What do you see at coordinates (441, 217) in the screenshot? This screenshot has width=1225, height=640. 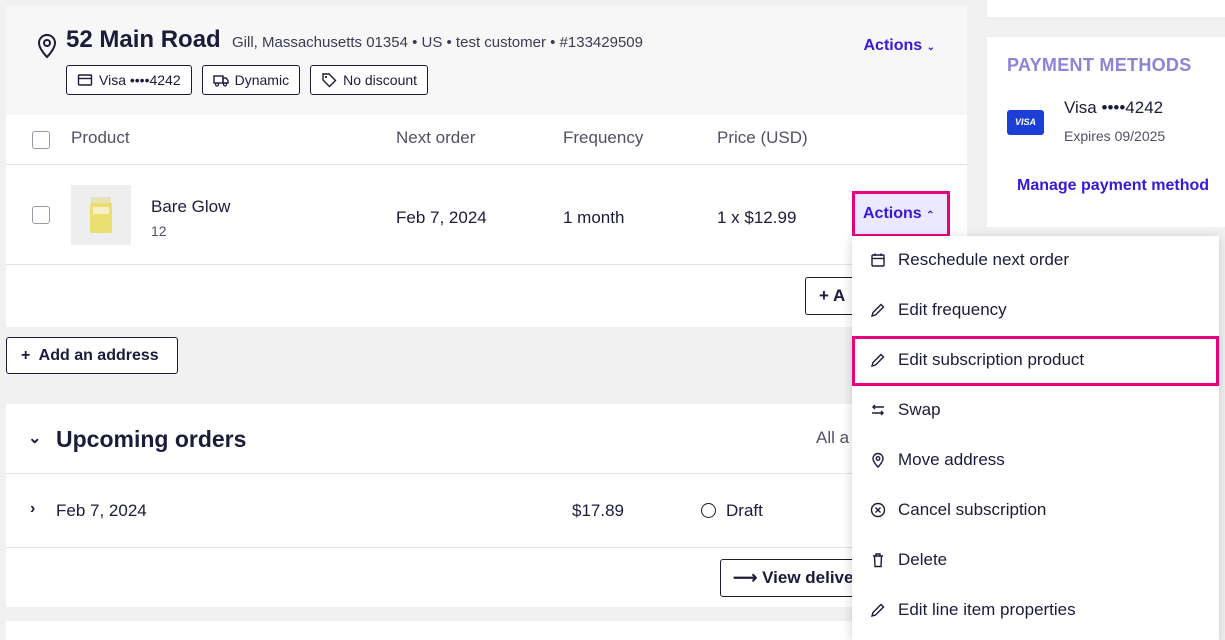 I see `next-order-date: Feb 7, 2024` at bounding box center [441, 217].